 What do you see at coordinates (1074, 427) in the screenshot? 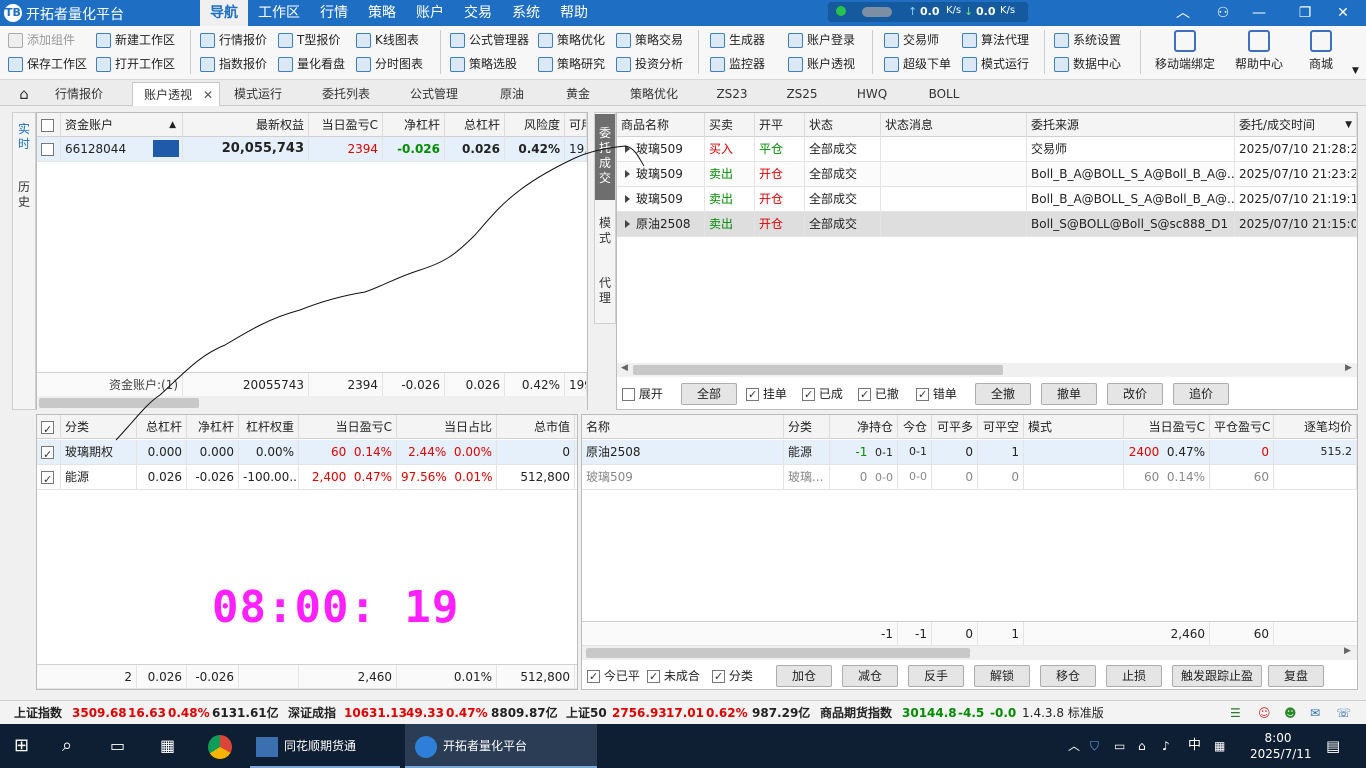
I see `col-pos-mode: 模式` at bounding box center [1074, 427].